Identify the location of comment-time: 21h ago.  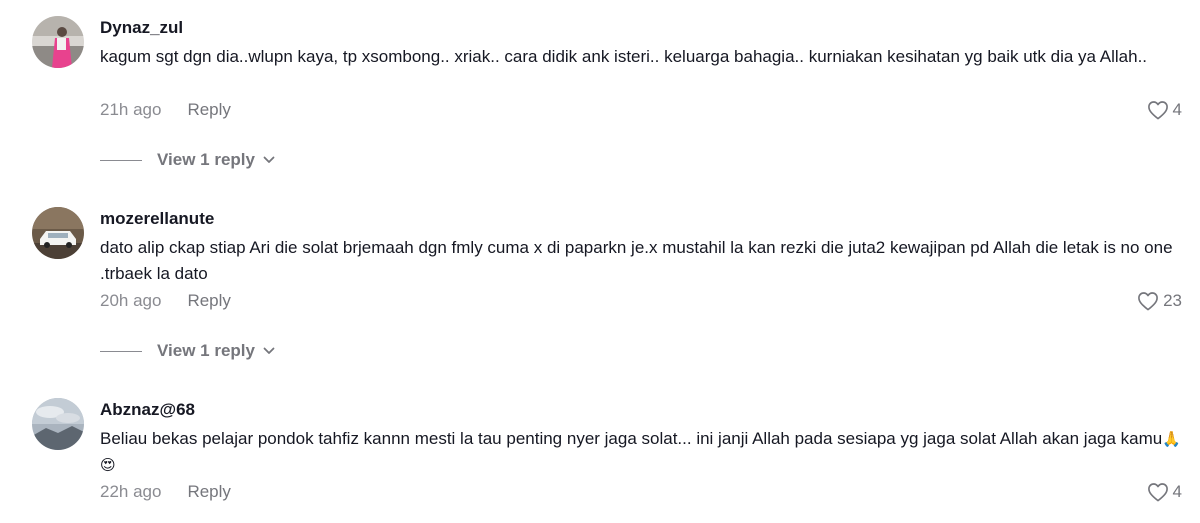
(131, 109).